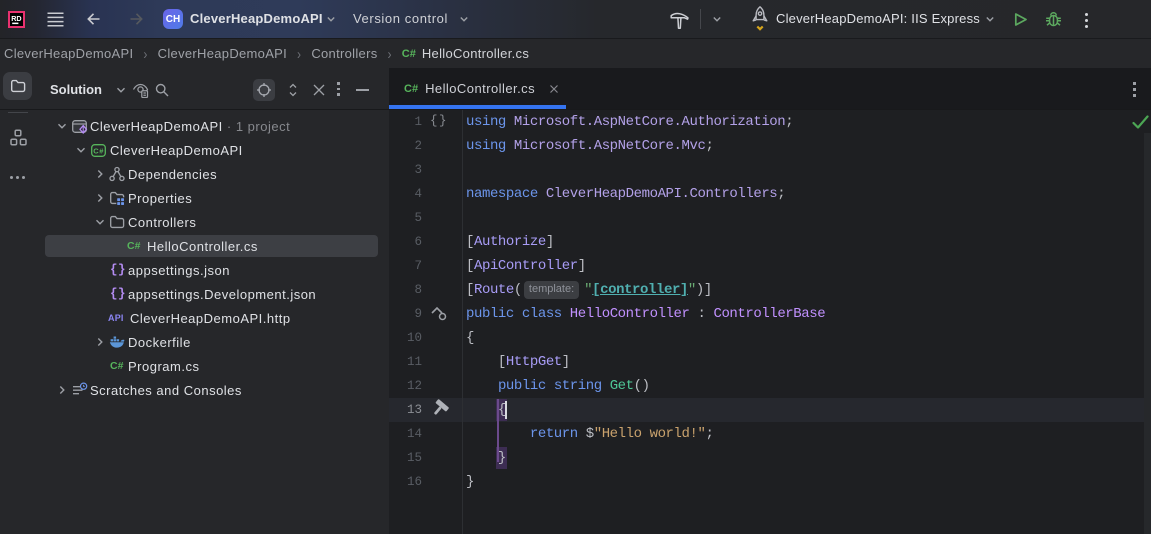 This screenshot has height=534, width=1151. I want to click on svg-text: C#, so click(98, 150).